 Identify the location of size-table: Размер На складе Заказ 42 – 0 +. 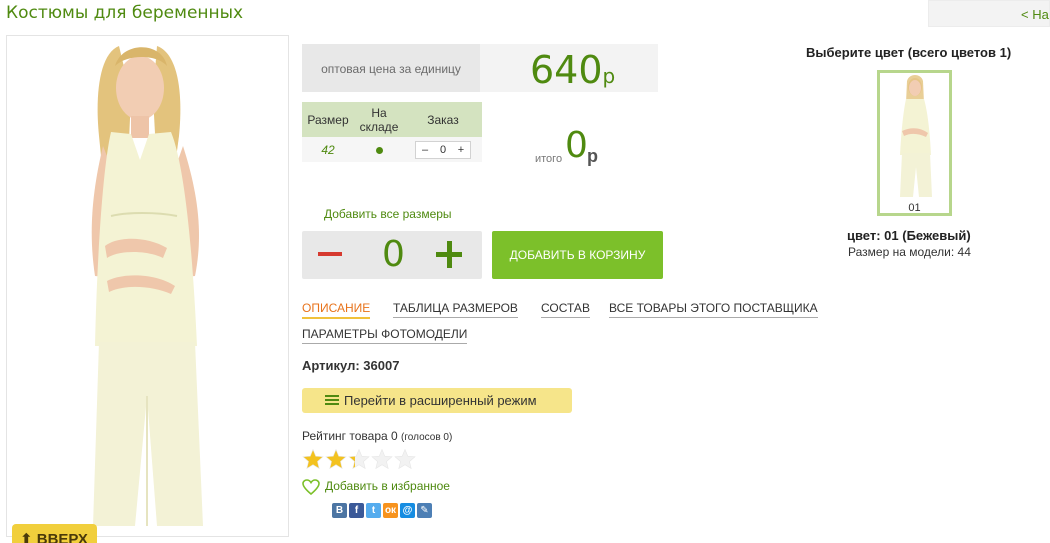
(392, 132).